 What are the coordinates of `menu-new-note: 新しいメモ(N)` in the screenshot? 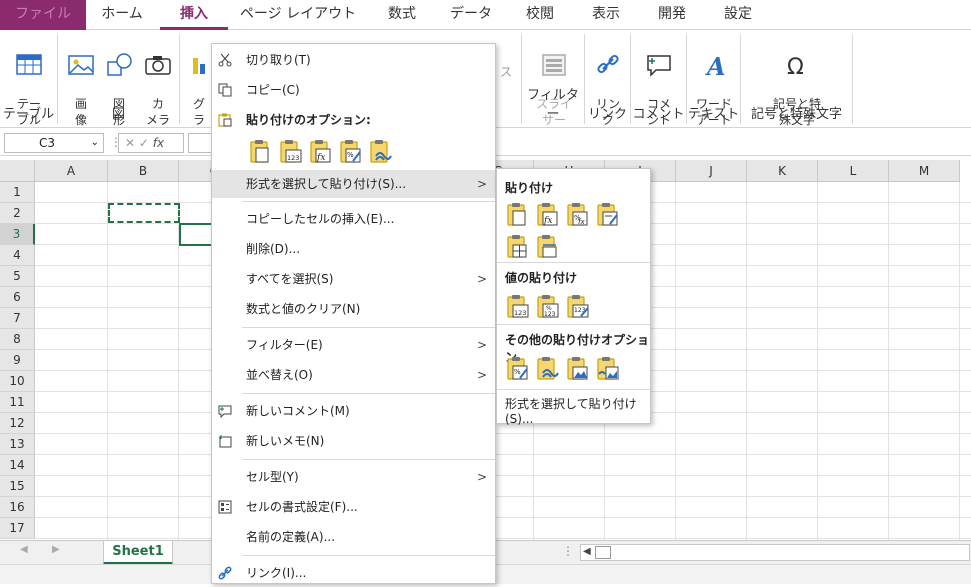 It's located at (353, 441).